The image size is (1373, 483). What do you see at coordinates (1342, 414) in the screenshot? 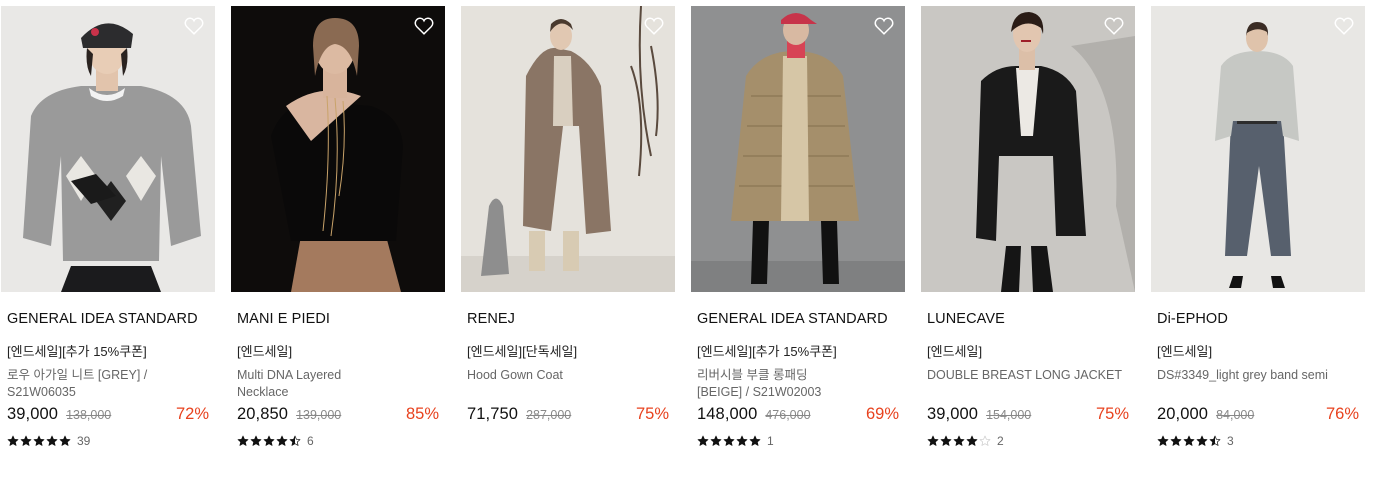
I see `discount-rate: 76%` at bounding box center [1342, 414].